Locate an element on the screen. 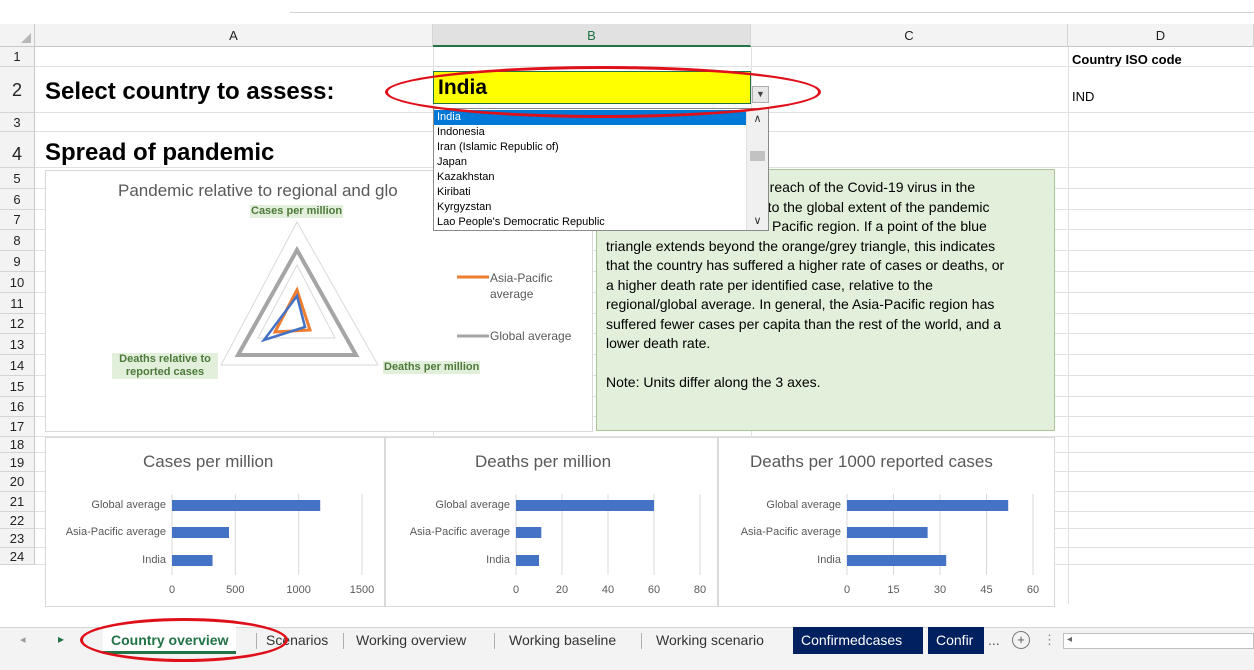  tab-working-scenario: Working scenario is located at coordinates (710, 640).